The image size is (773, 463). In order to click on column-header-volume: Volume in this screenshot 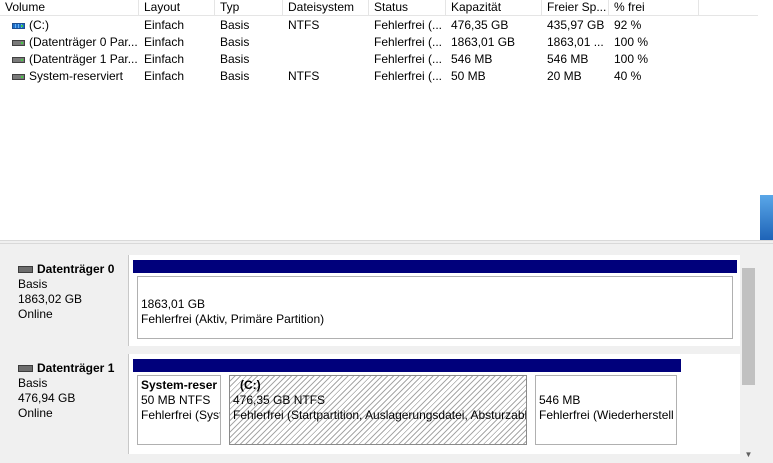, I will do `click(69, 7)`.